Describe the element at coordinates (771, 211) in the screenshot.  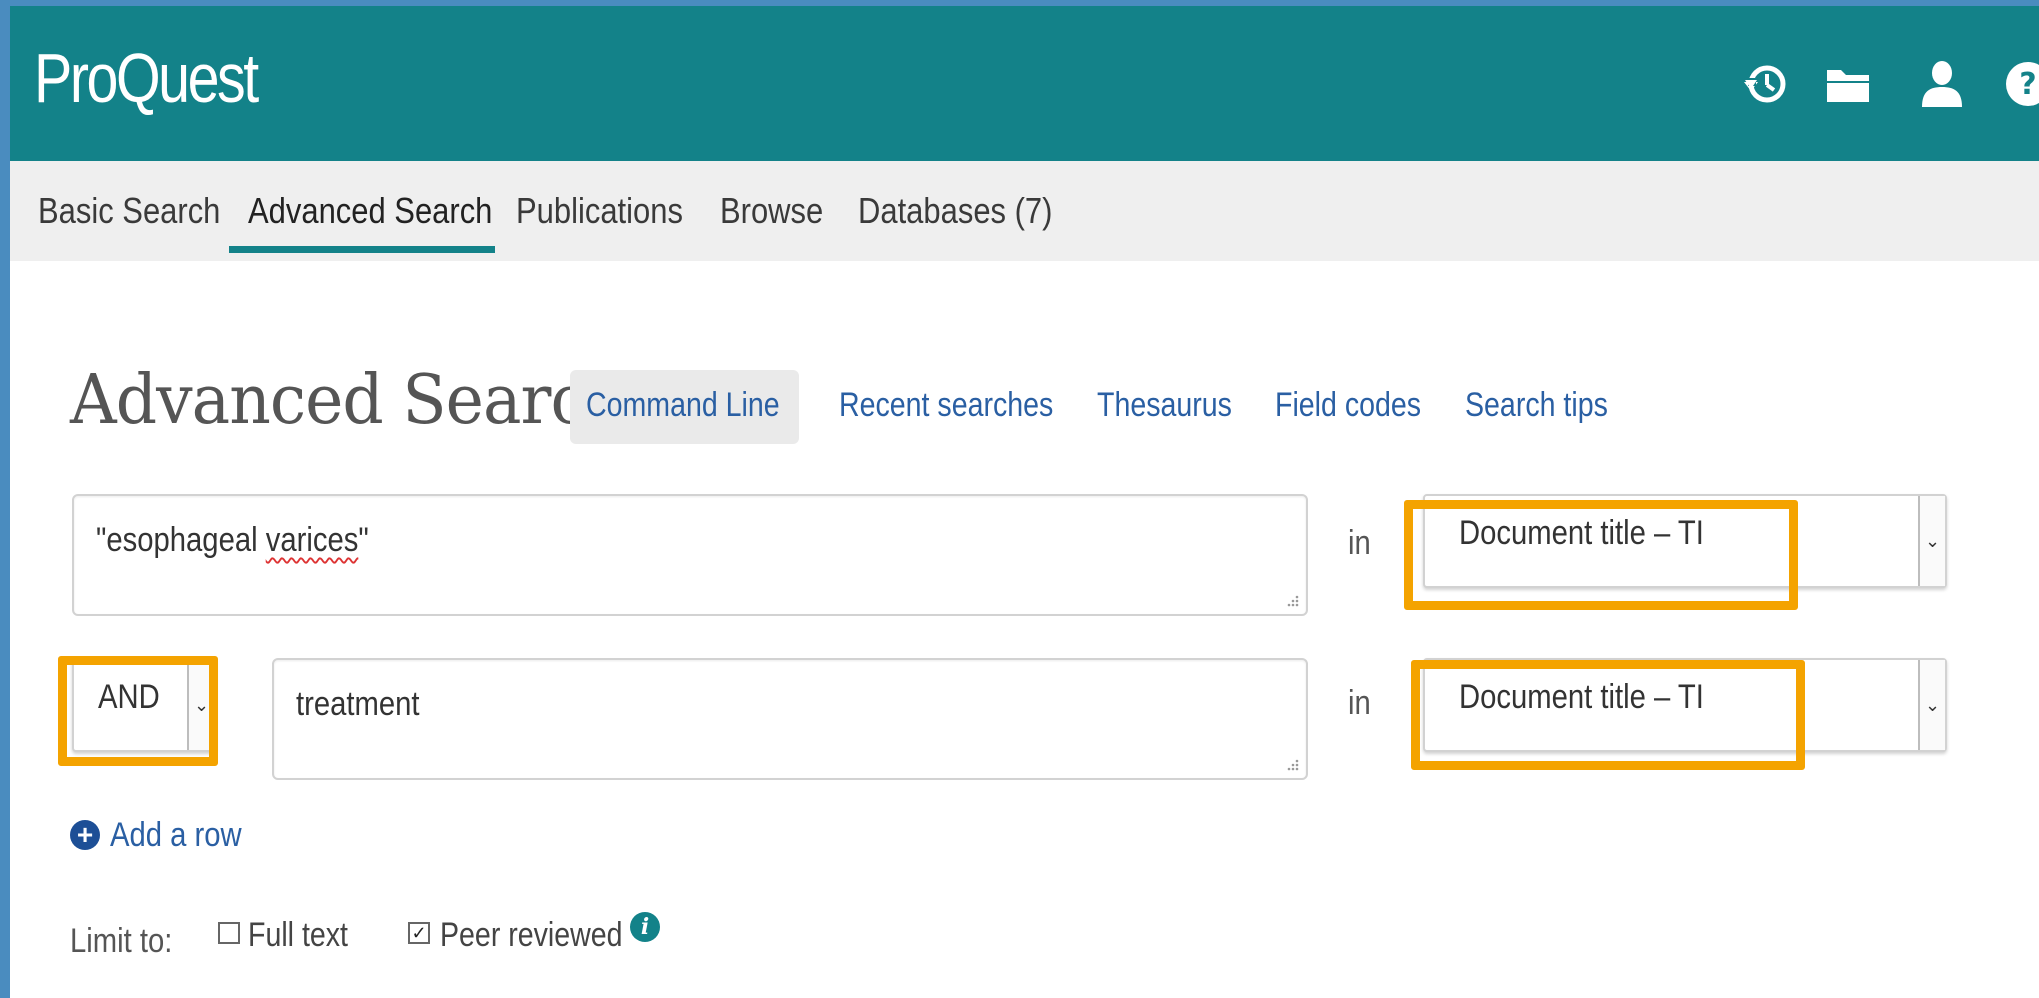
I see `tab-browse: Browse` at that location.